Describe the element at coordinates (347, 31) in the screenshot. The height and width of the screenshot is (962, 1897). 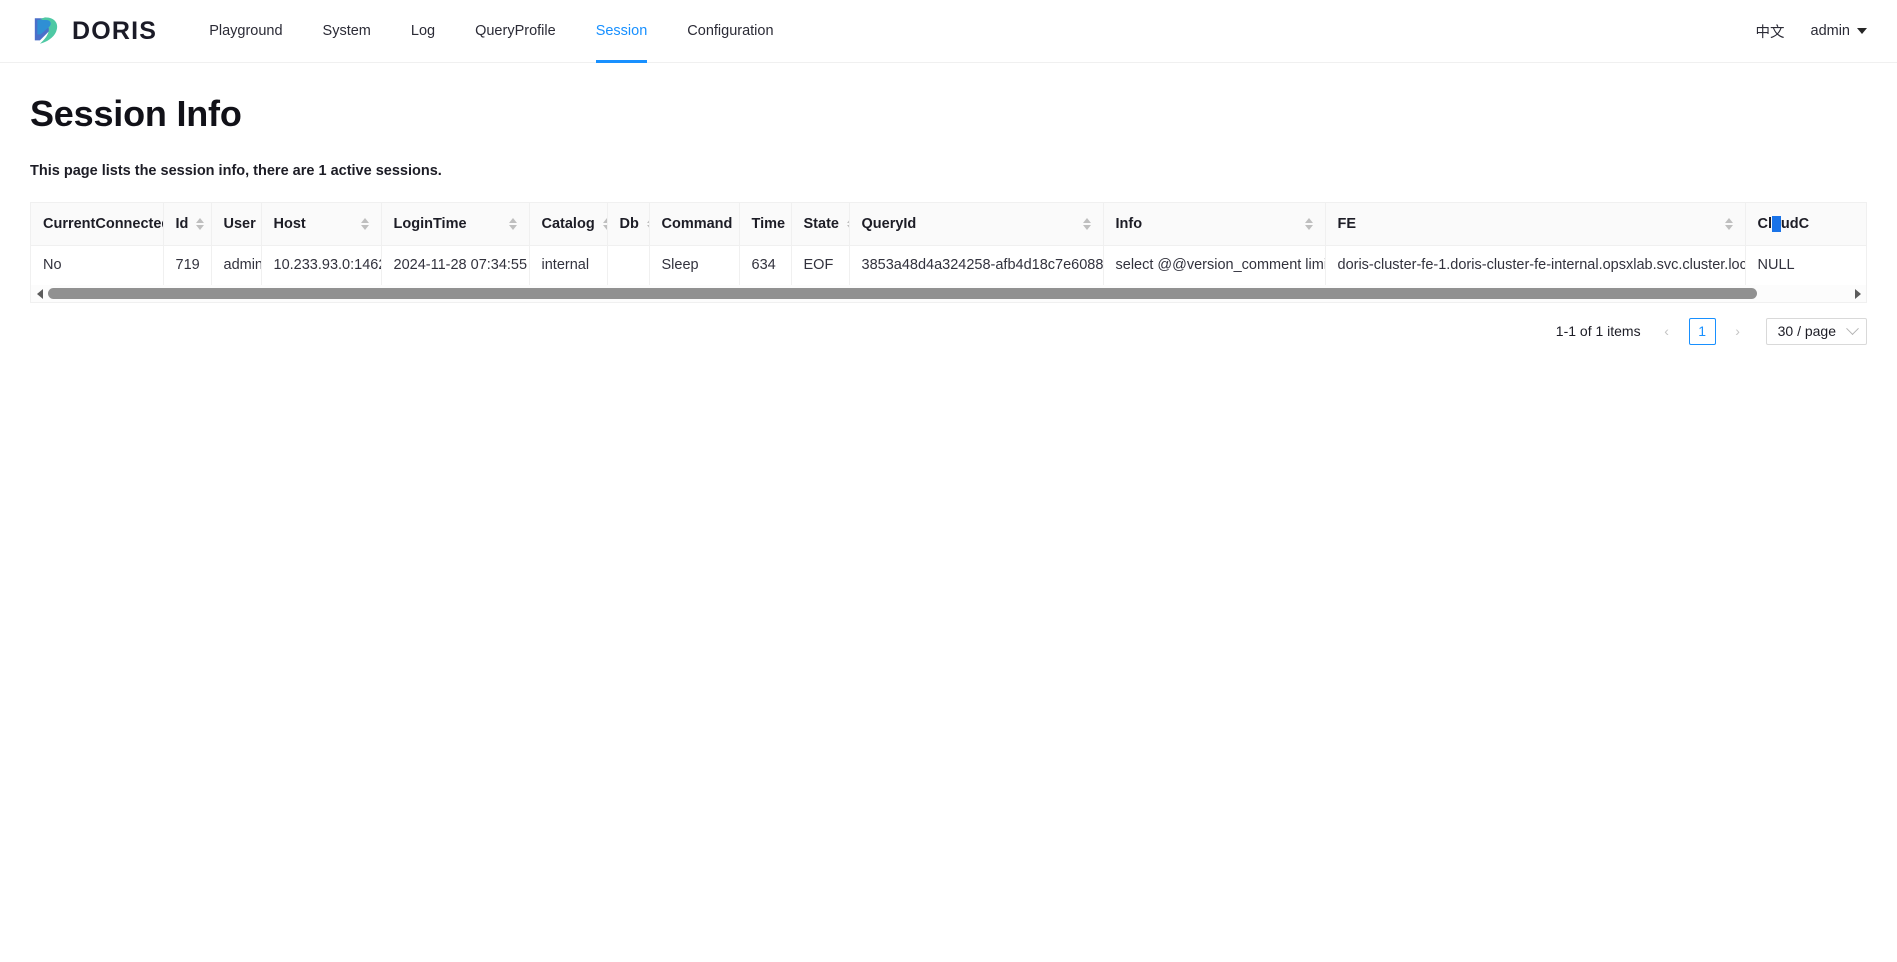
I see `nav-item-system: System` at that location.